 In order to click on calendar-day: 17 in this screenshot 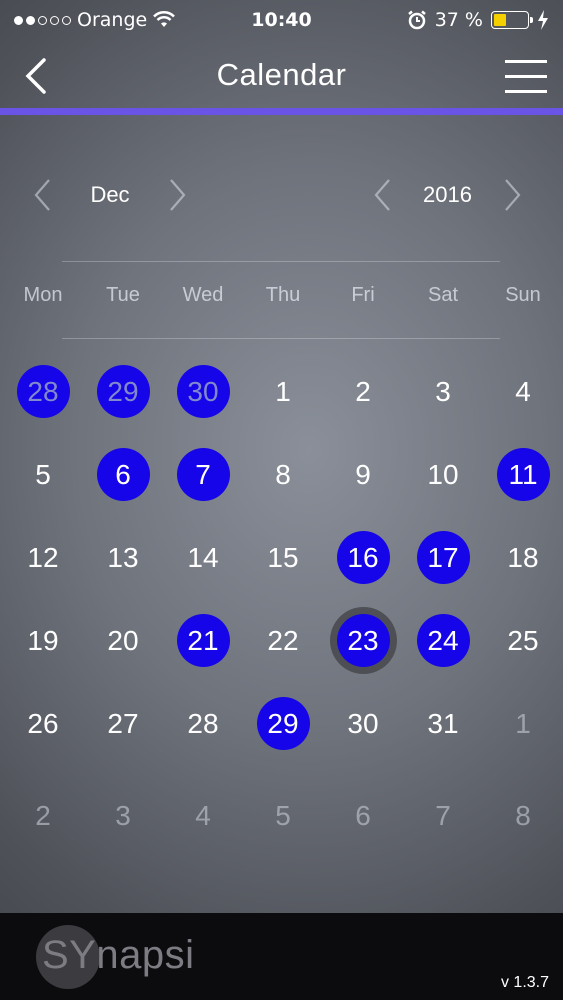, I will do `click(443, 557)`.